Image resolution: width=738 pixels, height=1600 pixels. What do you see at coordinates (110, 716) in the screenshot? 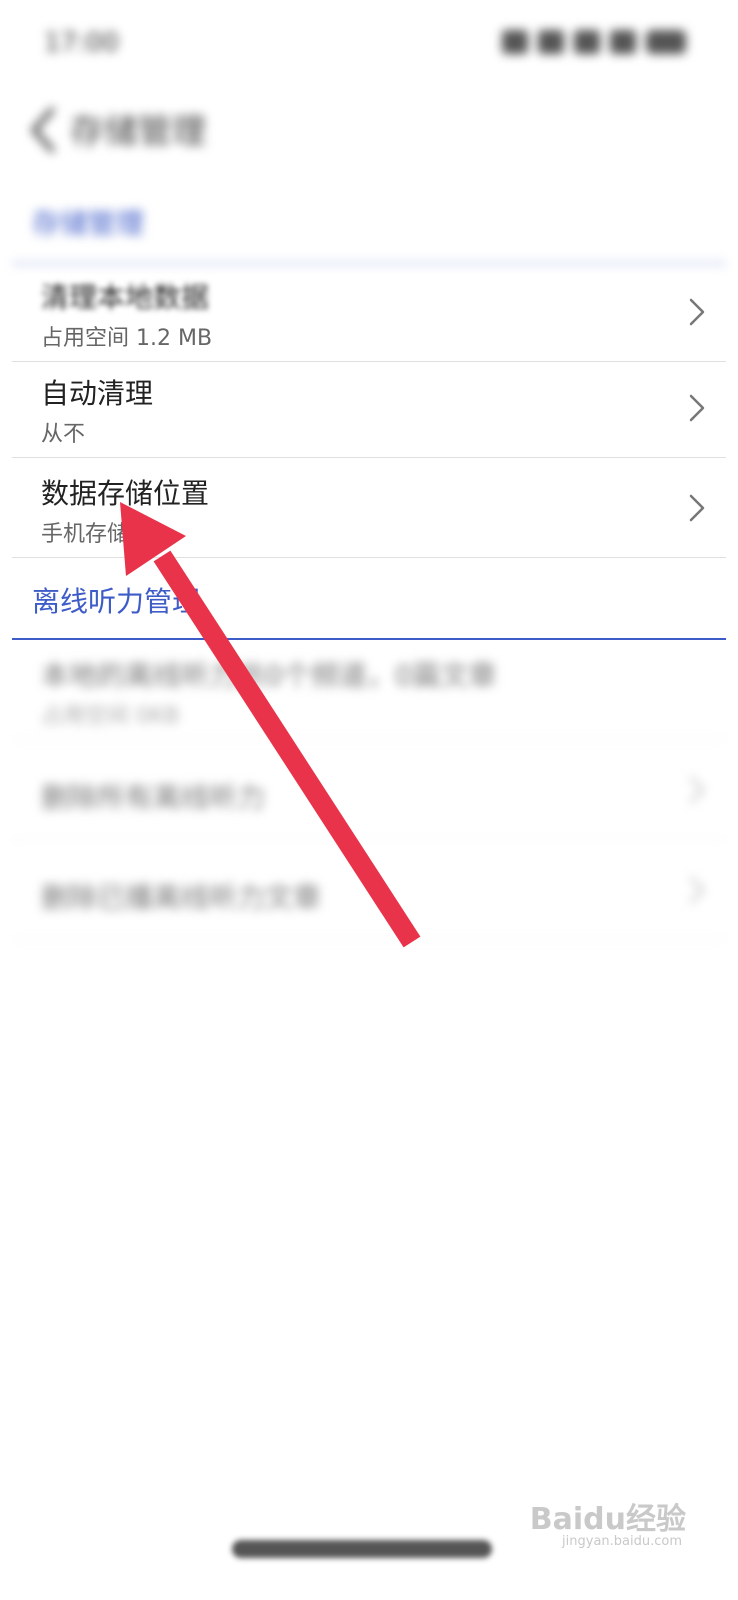
I see `row-subtitle: 占用空间 0KB` at bounding box center [110, 716].